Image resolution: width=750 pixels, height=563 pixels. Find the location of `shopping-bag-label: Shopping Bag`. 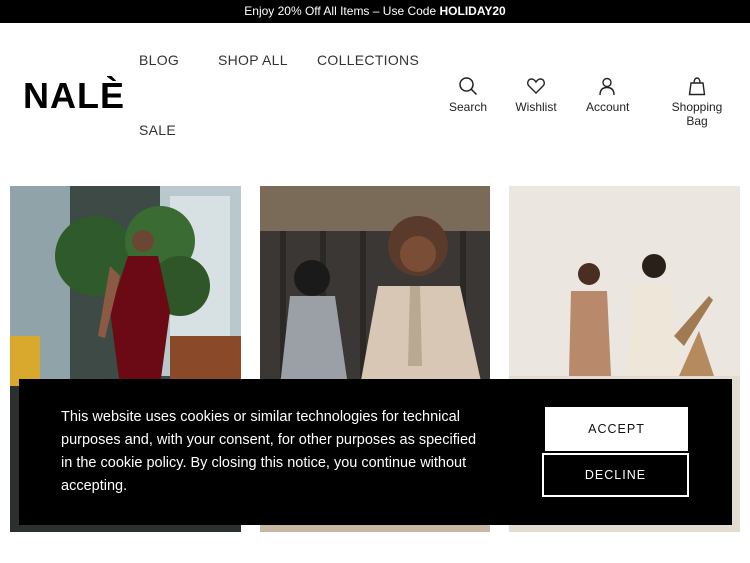

shopping-bag-label: Shopping Bag is located at coordinates (697, 114).